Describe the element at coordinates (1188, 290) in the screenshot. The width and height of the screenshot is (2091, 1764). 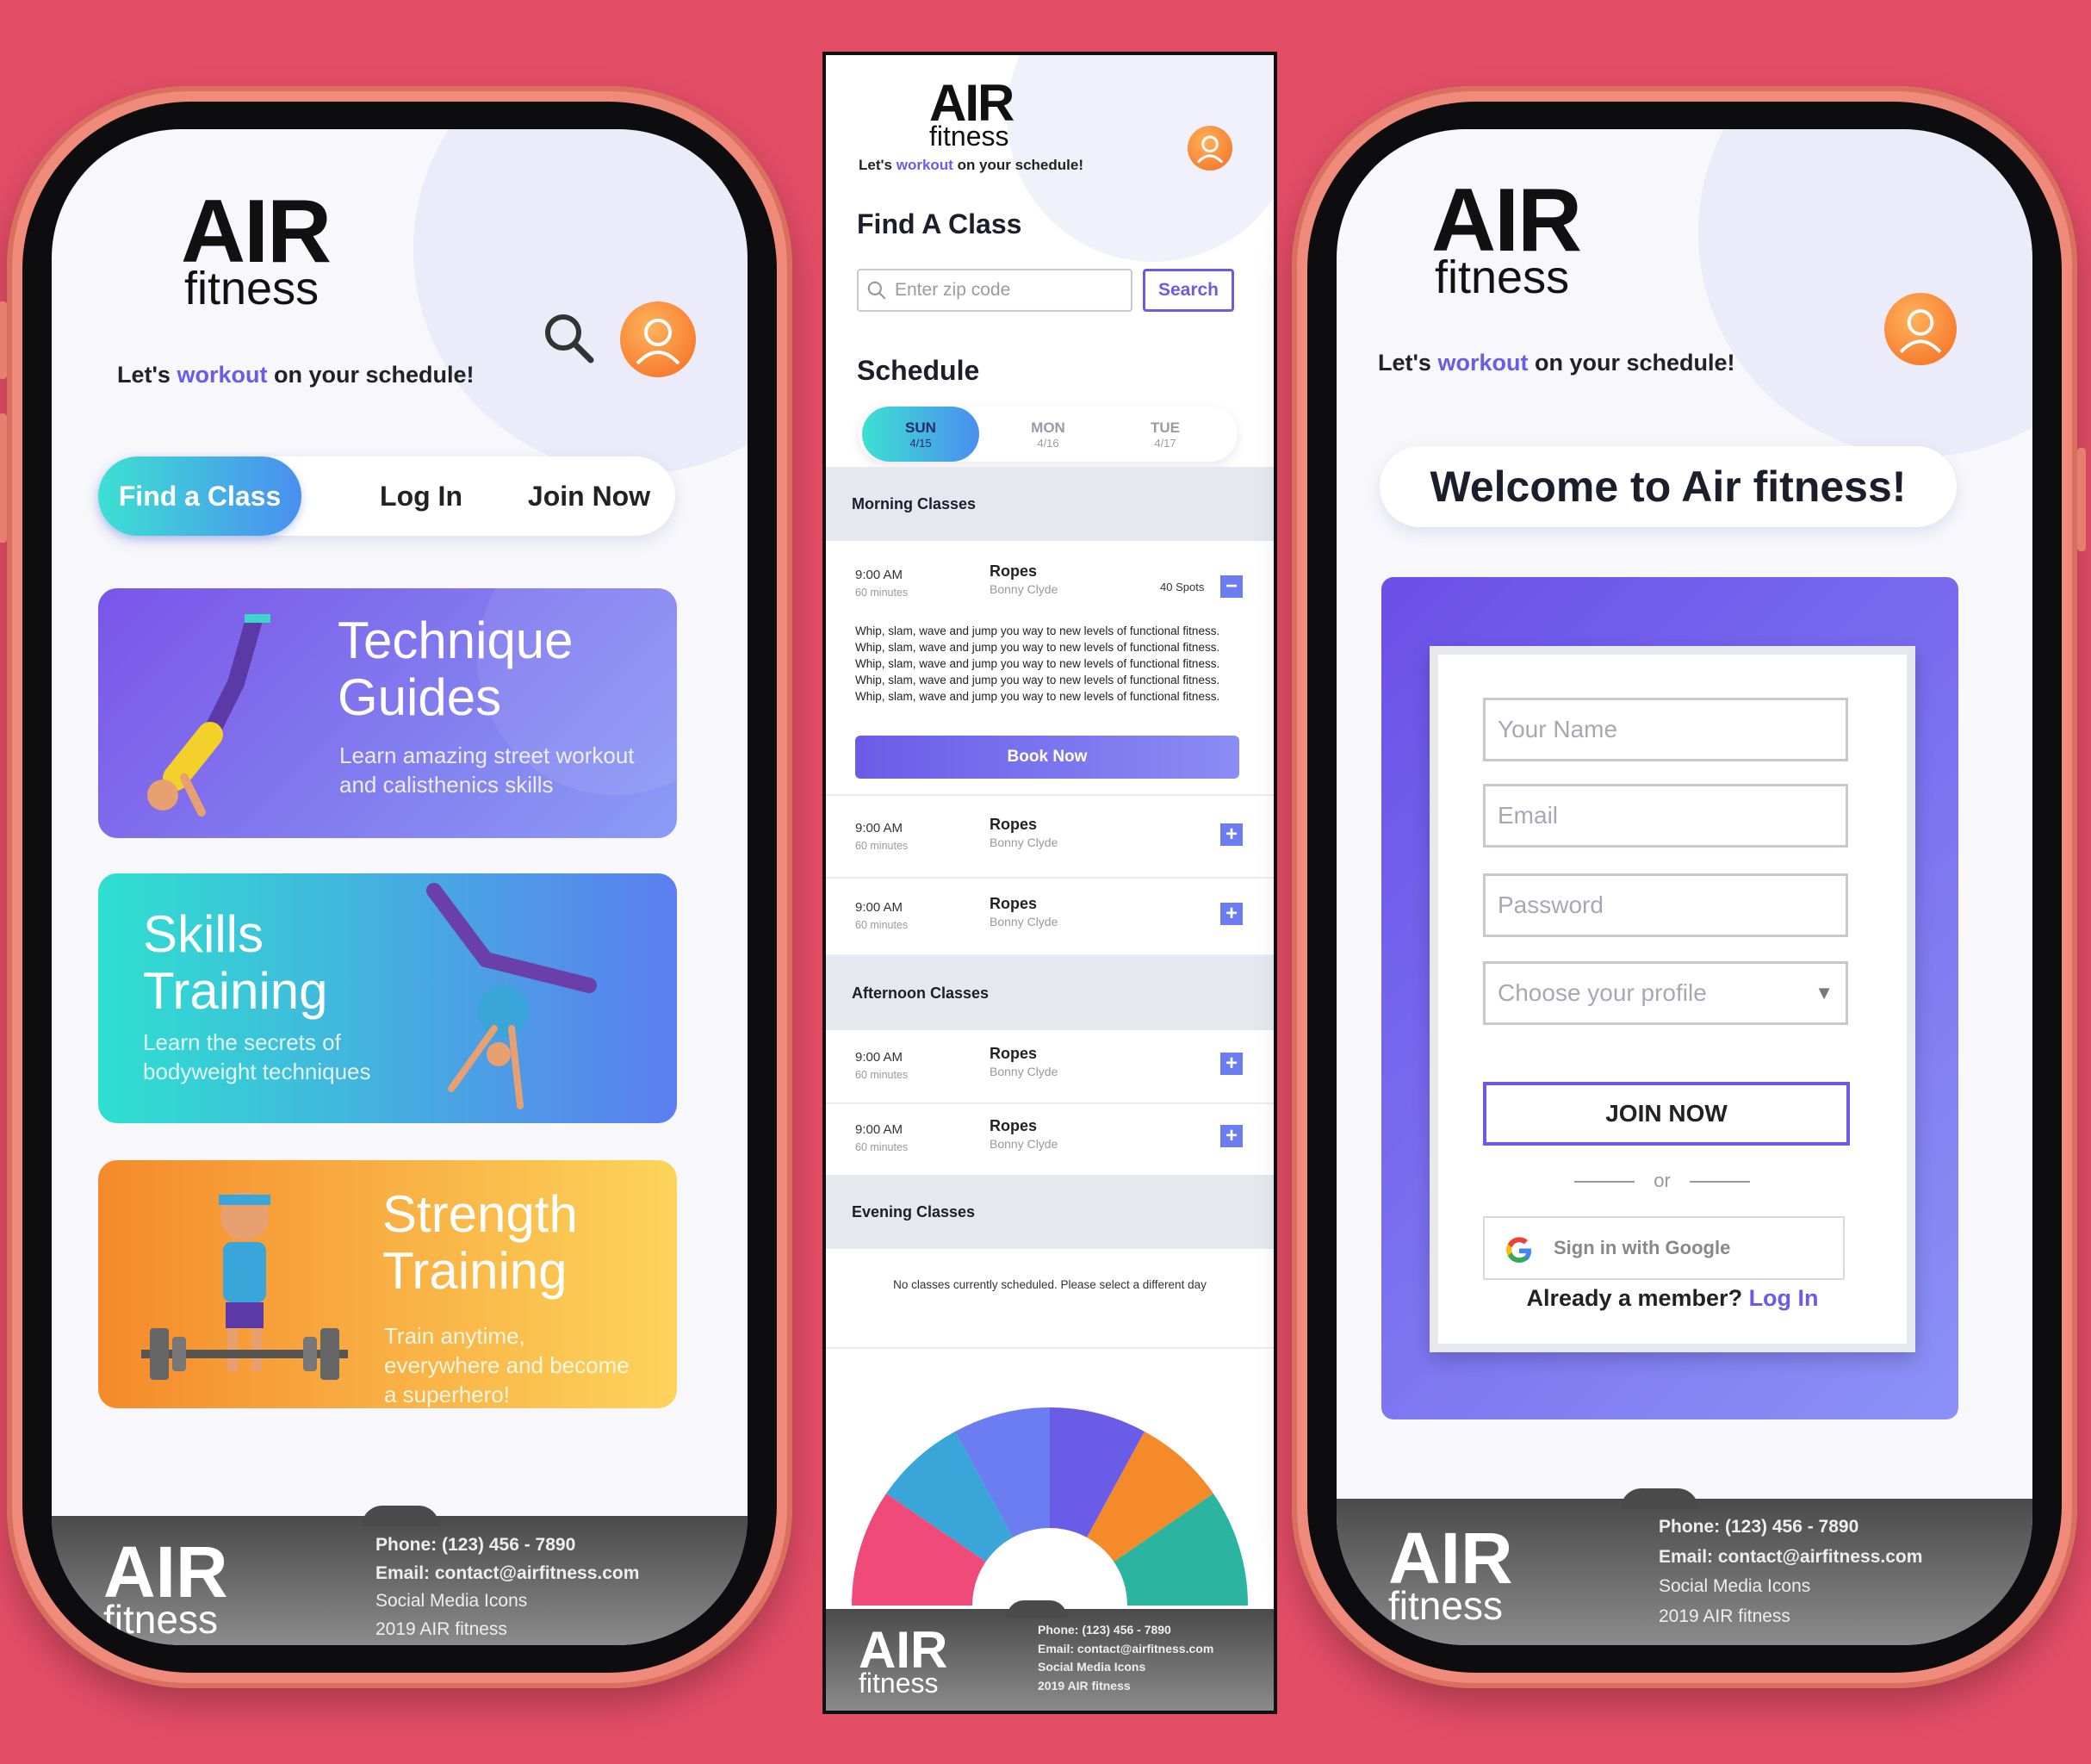
I see `search-button: Search` at that location.